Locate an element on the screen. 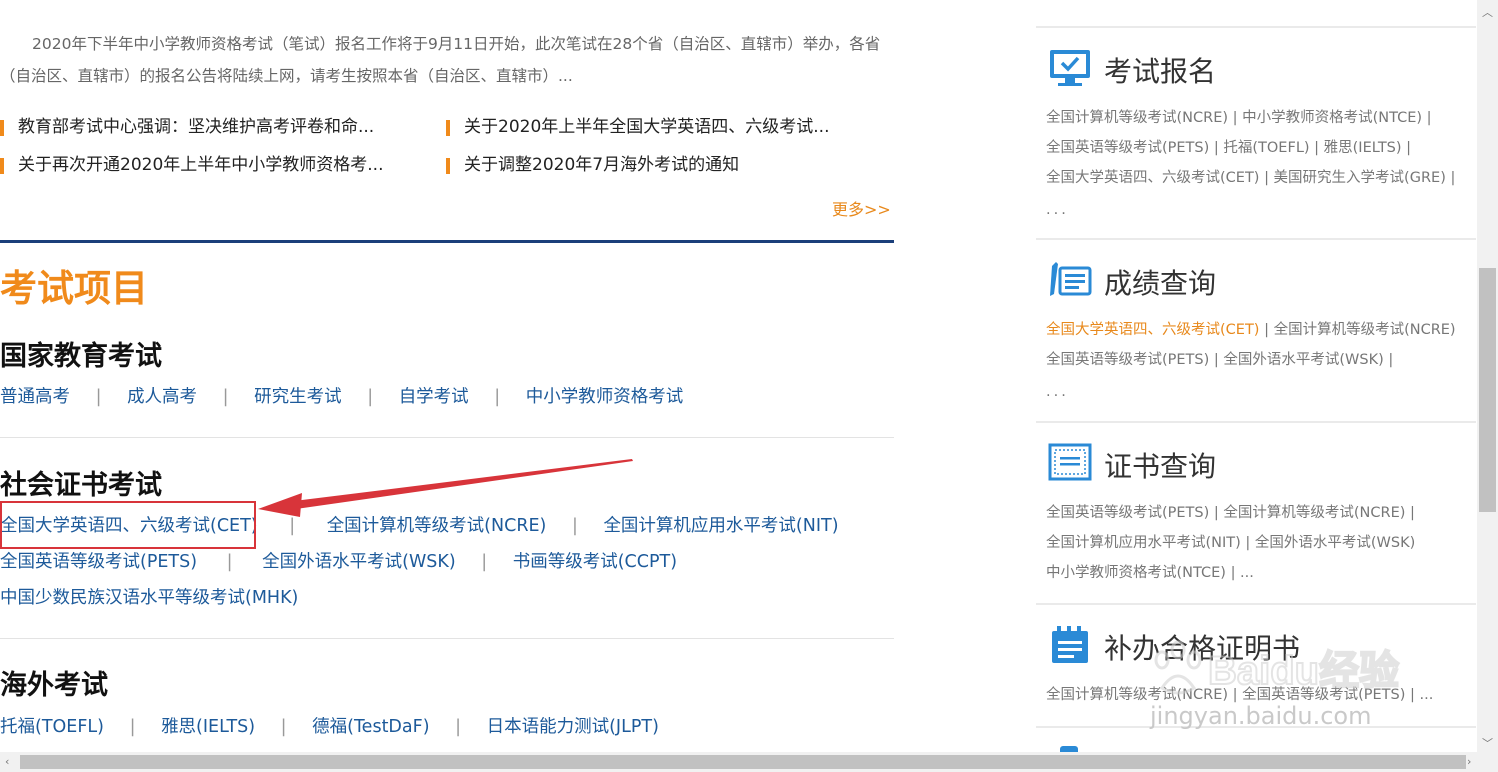 The image size is (1498, 772). national-exams-links: 普通高考 | 成人高考 | 研究生考试 | 自学考试 | 中小学教师资格考试 is located at coordinates (341, 397).